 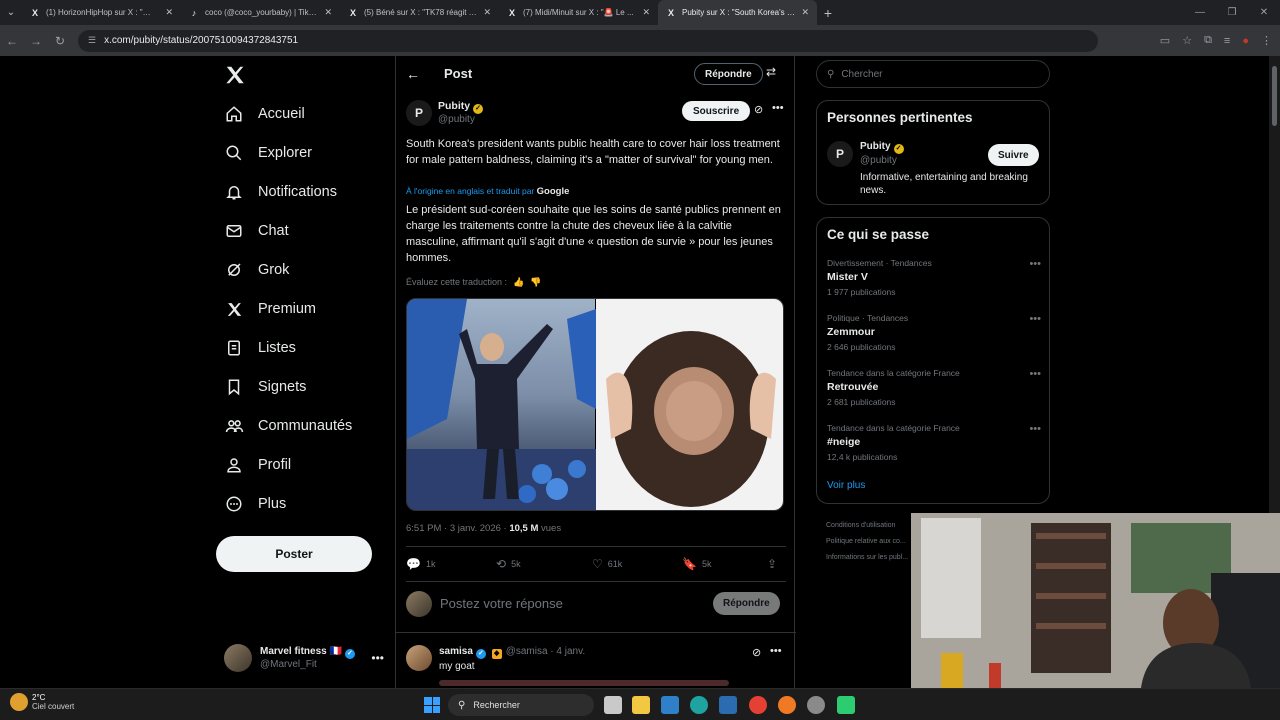 I want to click on weather-widget: 2°C Ciel couvert, so click(x=42, y=702).